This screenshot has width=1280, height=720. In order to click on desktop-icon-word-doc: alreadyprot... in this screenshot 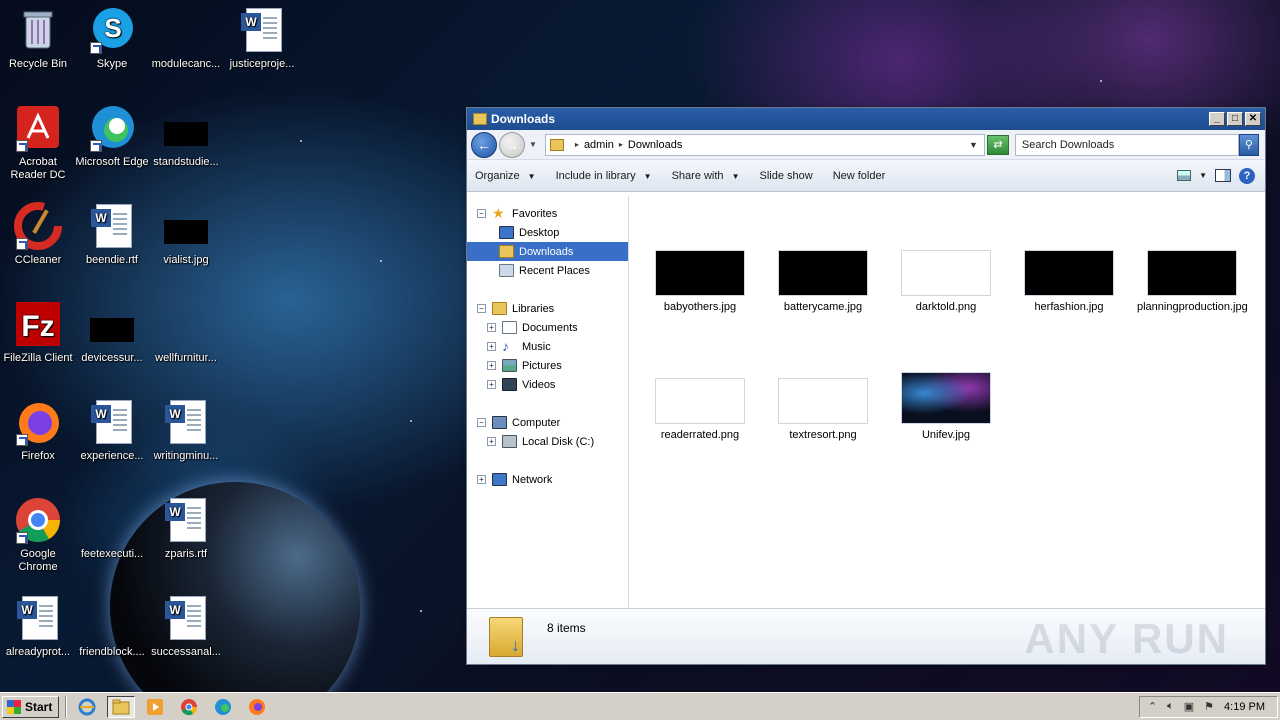, I will do `click(38, 626)`.